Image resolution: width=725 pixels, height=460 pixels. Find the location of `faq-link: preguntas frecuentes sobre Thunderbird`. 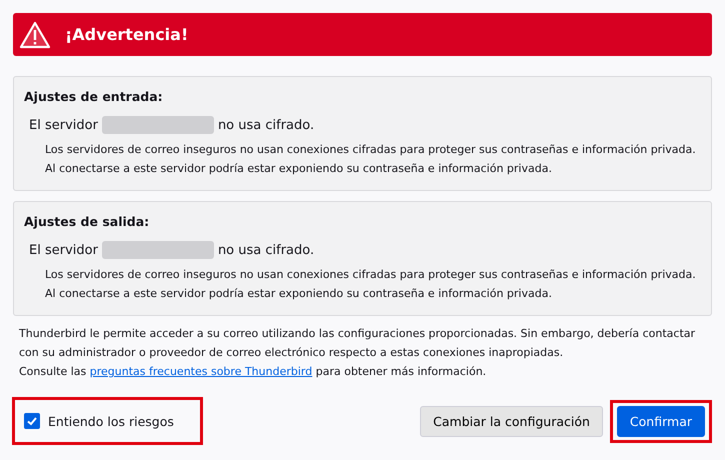

faq-link: preguntas frecuentes sobre Thunderbird is located at coordinates (201, 371).